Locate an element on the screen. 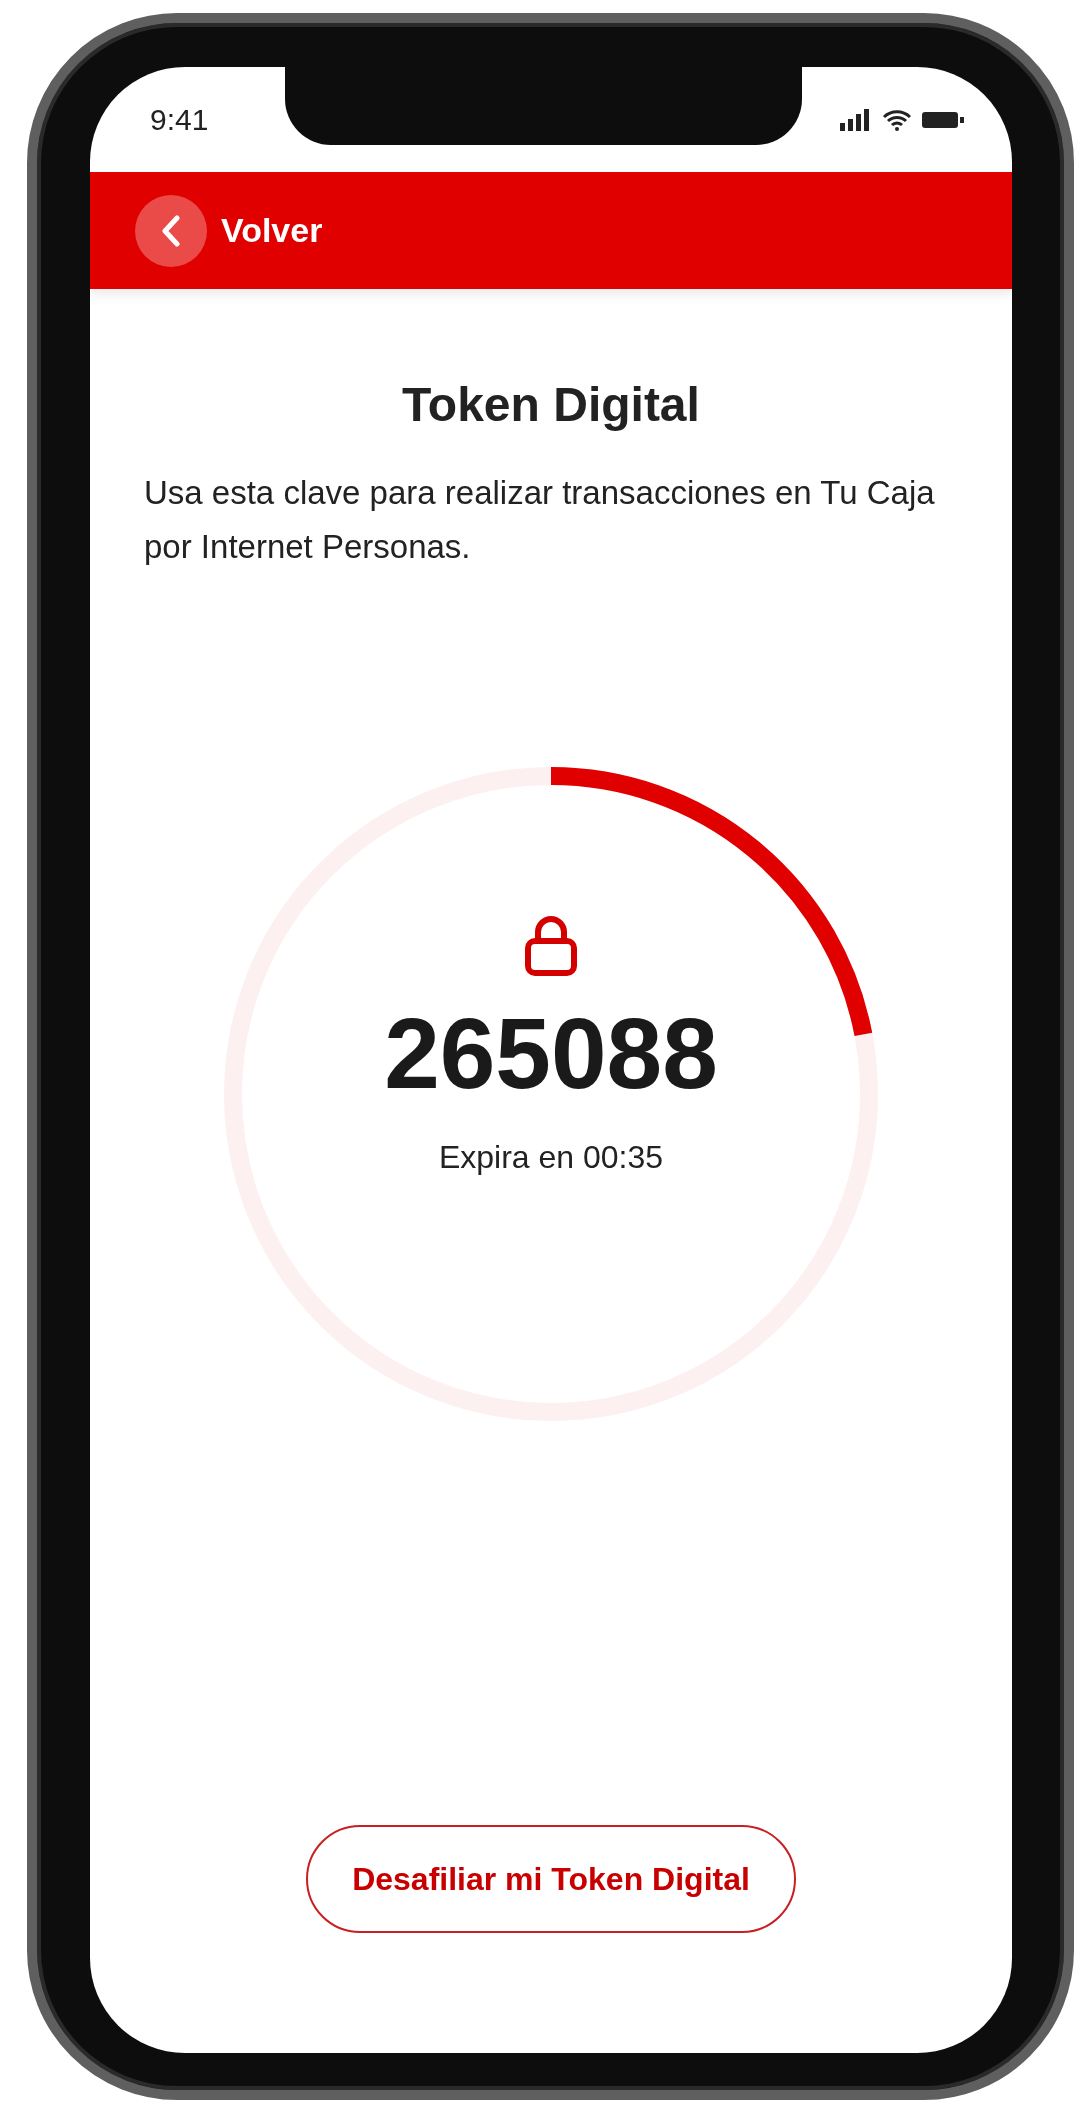 The width and height of the screenshot is (1083, 2105). lock-icon is located at coordinates (551, 945).